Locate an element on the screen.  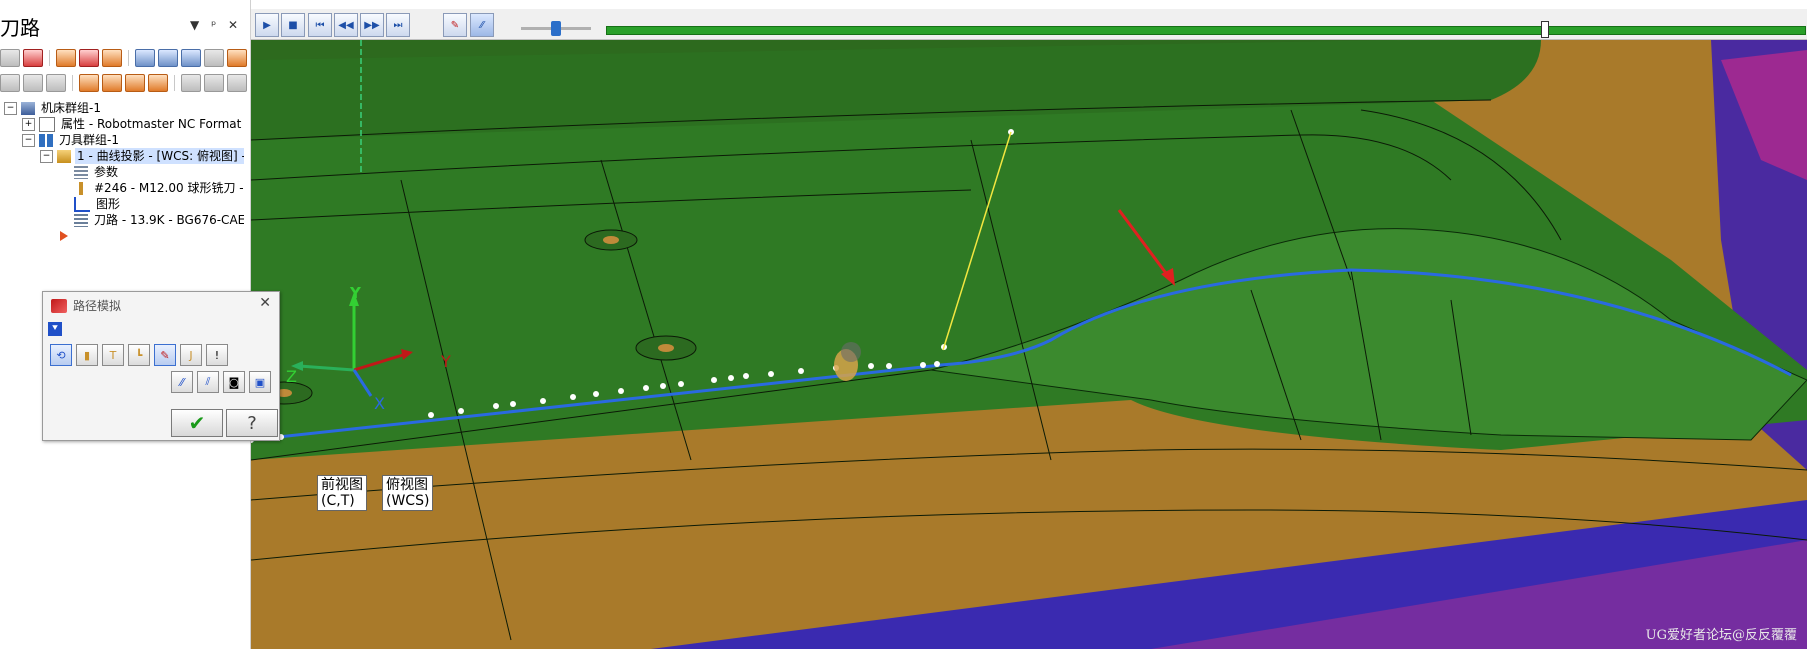
tool-icon: ▮ is located at coordinates (87, 355).